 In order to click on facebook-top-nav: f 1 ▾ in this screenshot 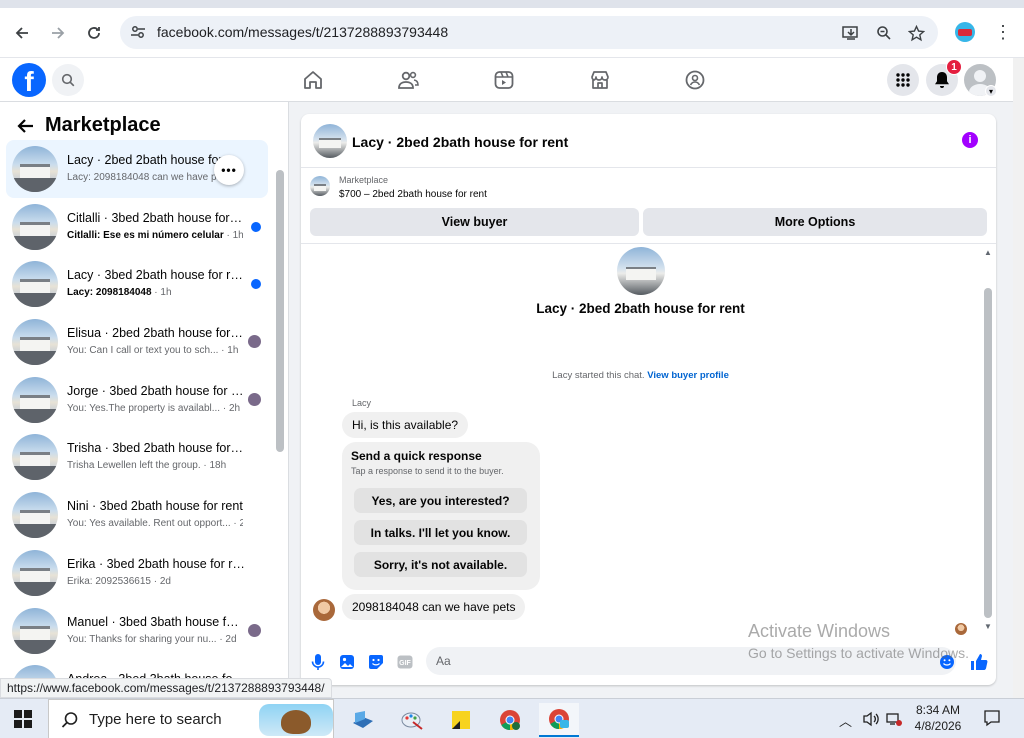, I will do `click(512, 80)`.